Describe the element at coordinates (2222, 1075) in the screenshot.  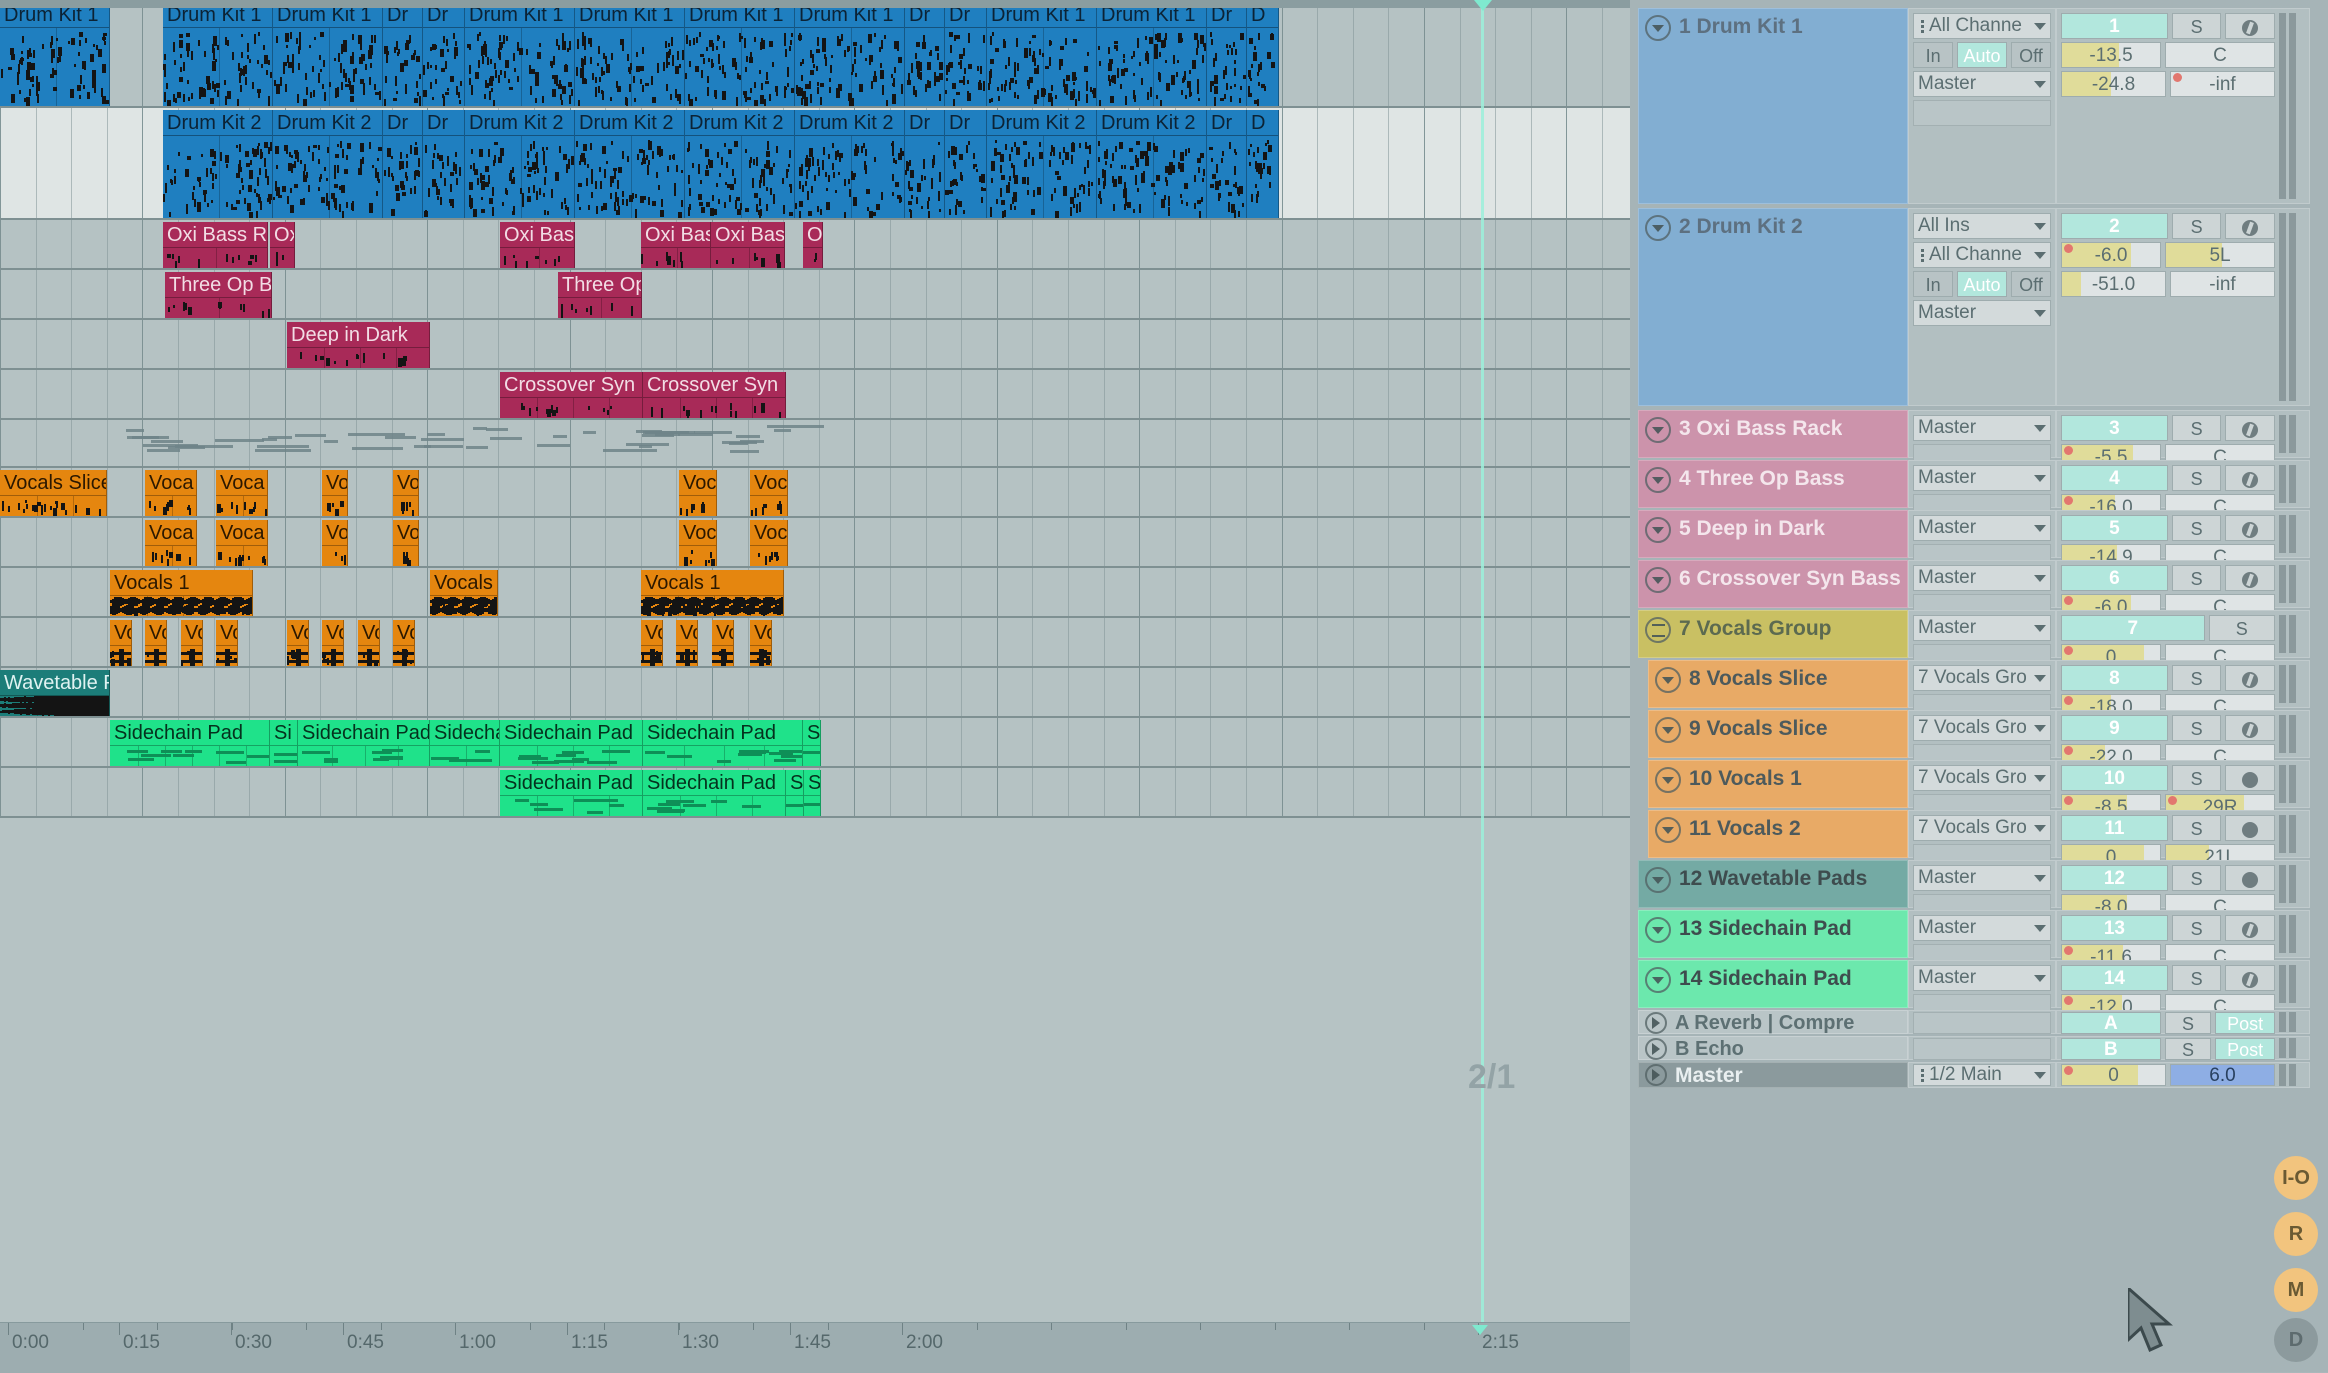
I see `crossfade-field: 6.0` at that location.